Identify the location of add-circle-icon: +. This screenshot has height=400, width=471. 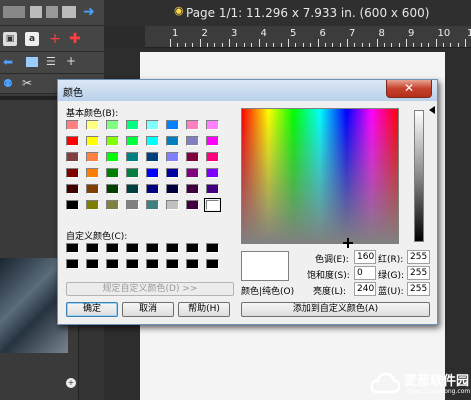
(71, 383).